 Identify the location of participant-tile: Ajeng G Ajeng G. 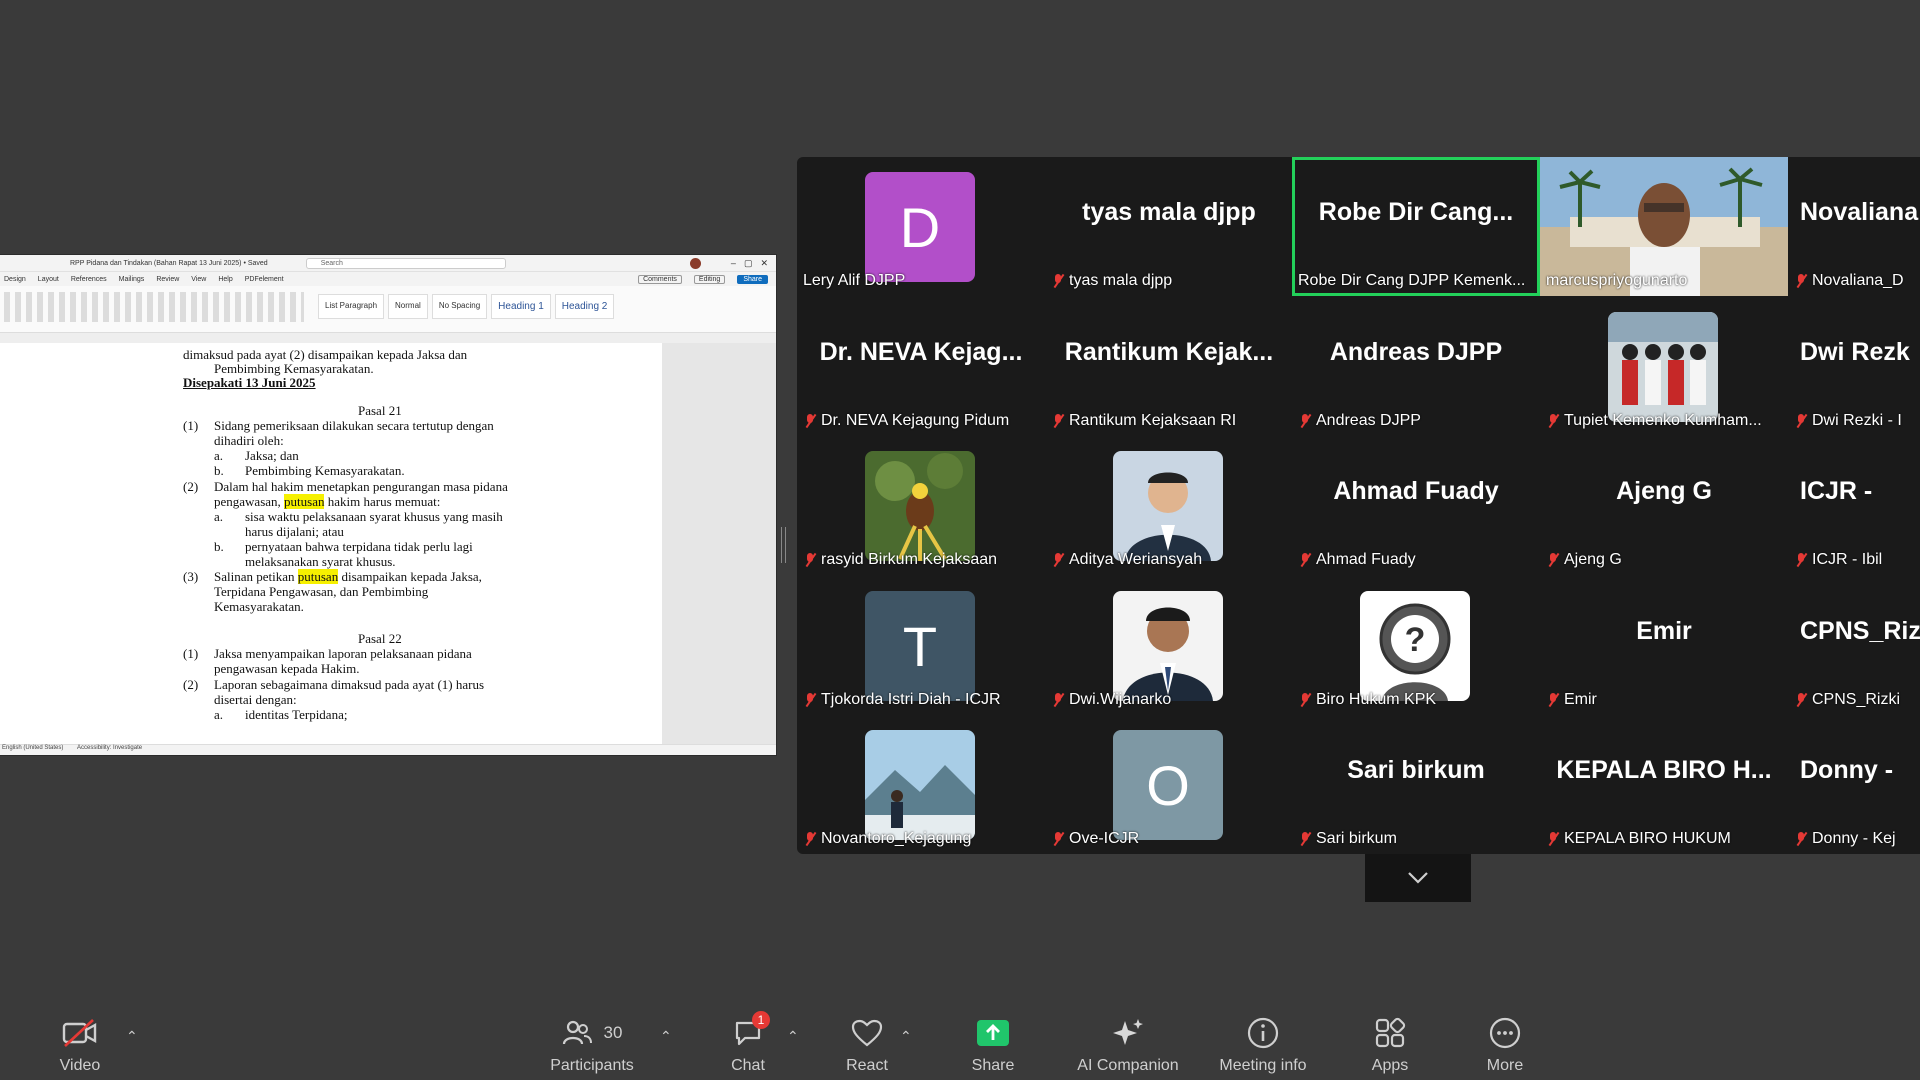
(1664, 505).